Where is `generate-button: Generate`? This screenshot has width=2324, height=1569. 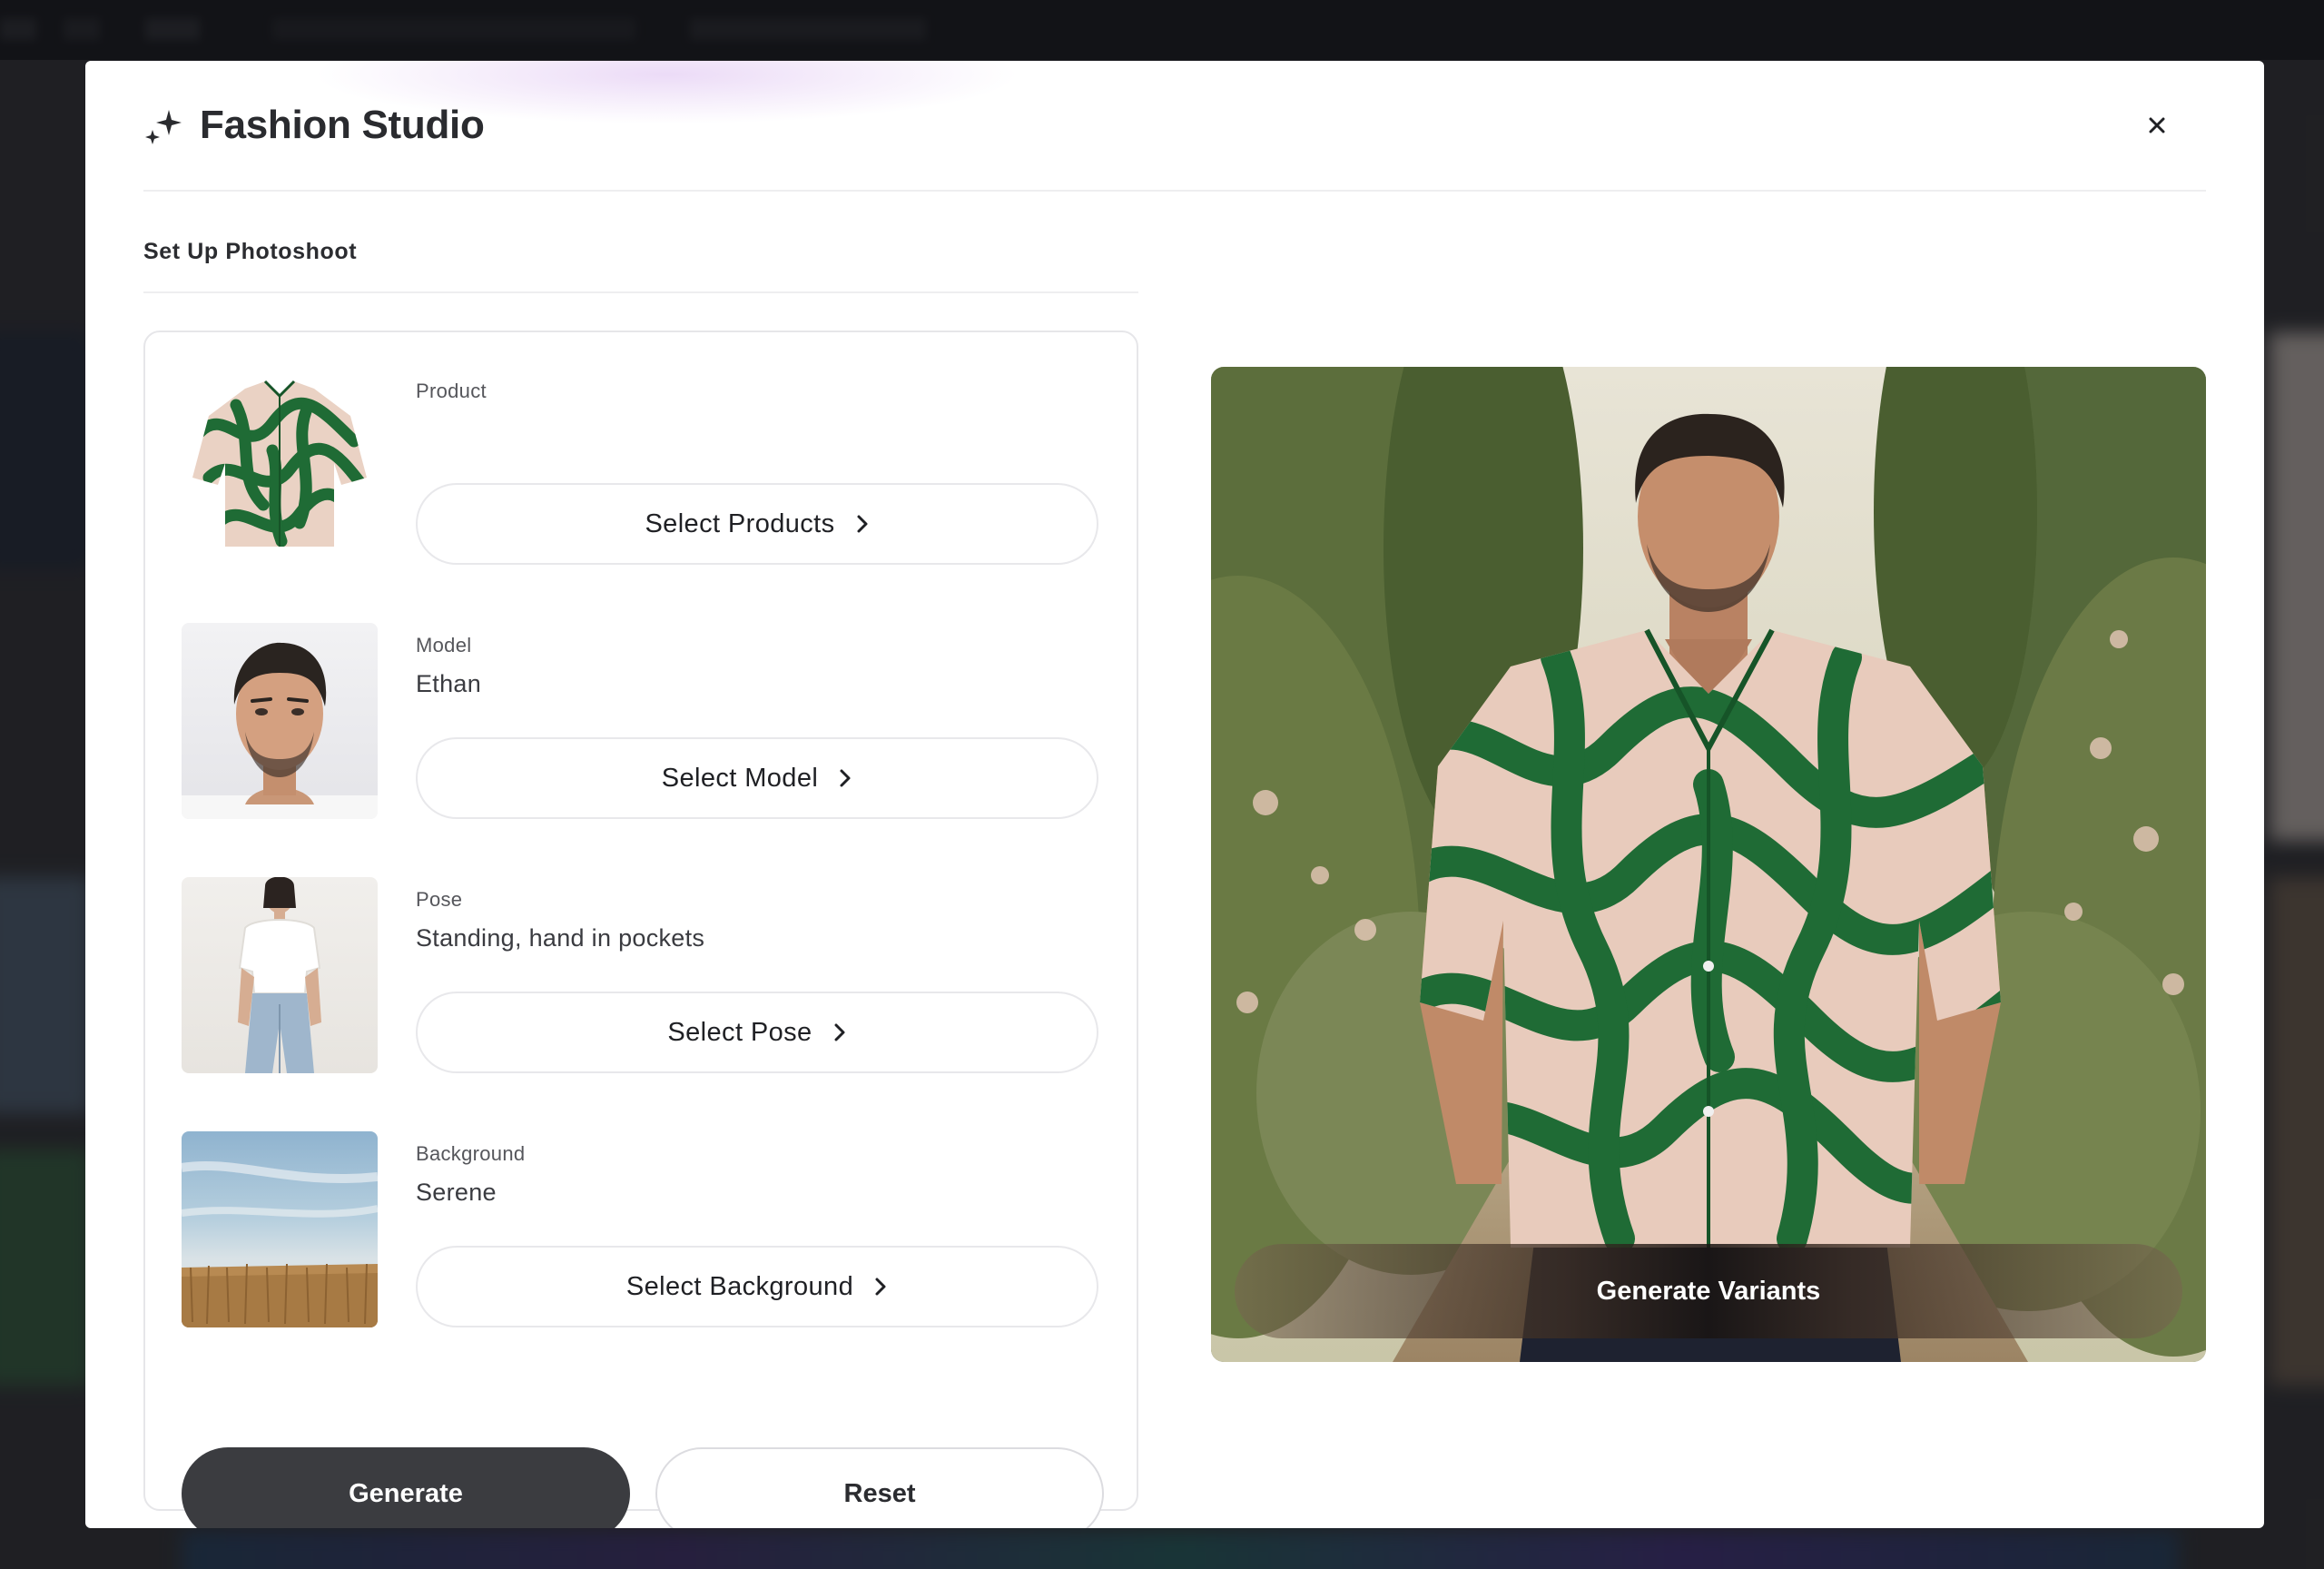
generate-button: Generate is located at coordinates (406, 1488).